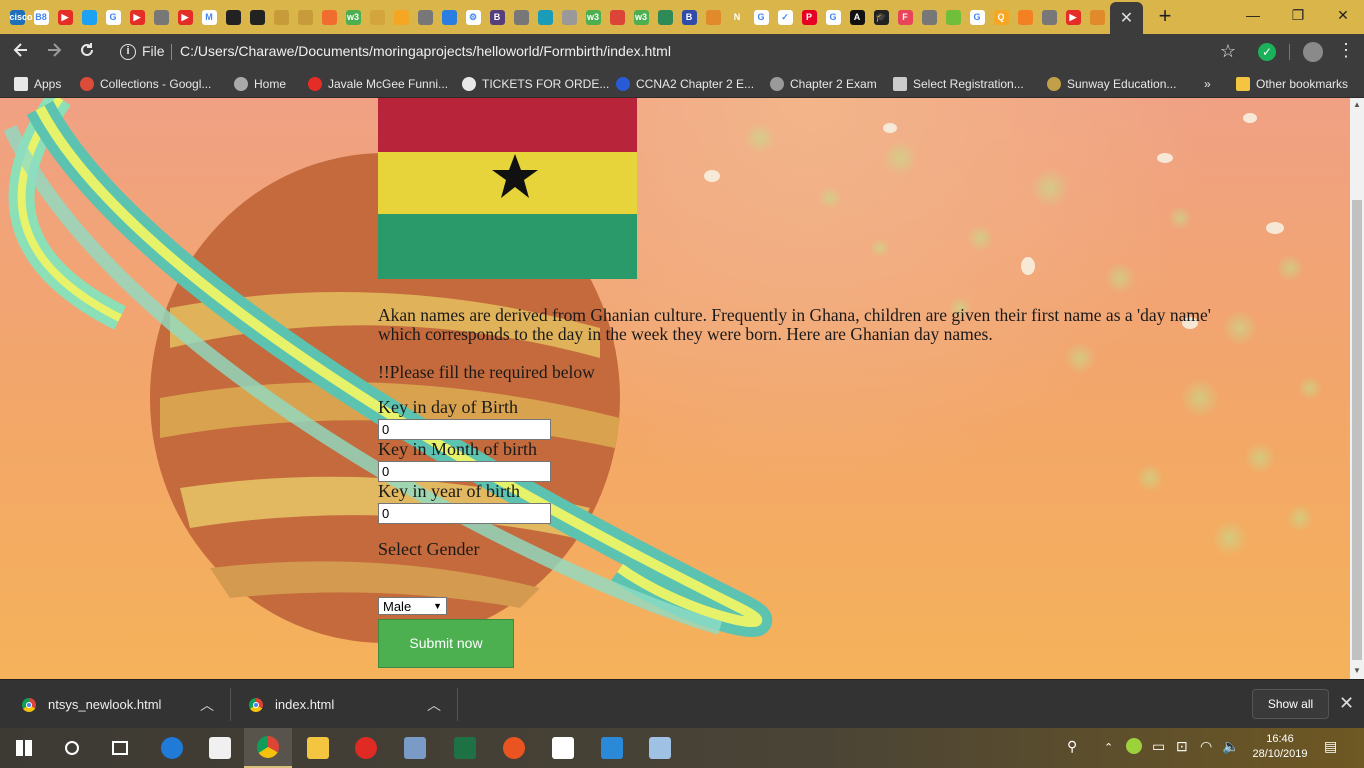 This screenshot has height=768, width=1364. What do you see at coordinates (260, 84) in the screenshot?
I see `bookmark-item: Home` at bounding box center [260, 84].